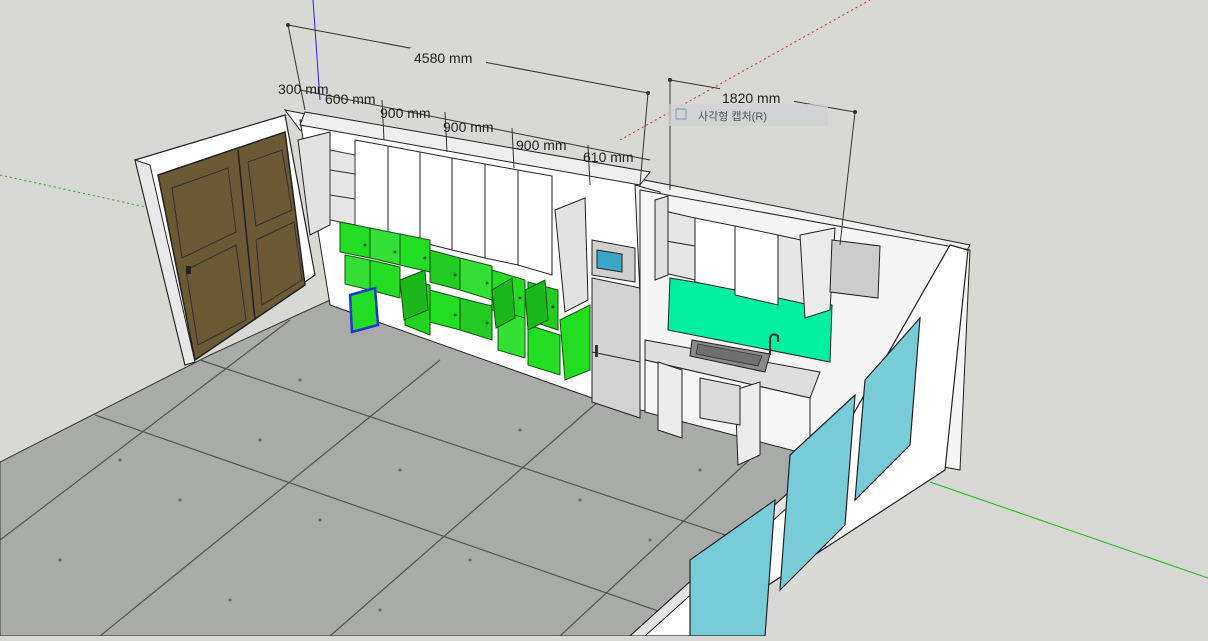 Image resolution: width=1208 pixels, height=641 pixels. I want to click on dim-depth-label: 300 mm, so click(303, 89).